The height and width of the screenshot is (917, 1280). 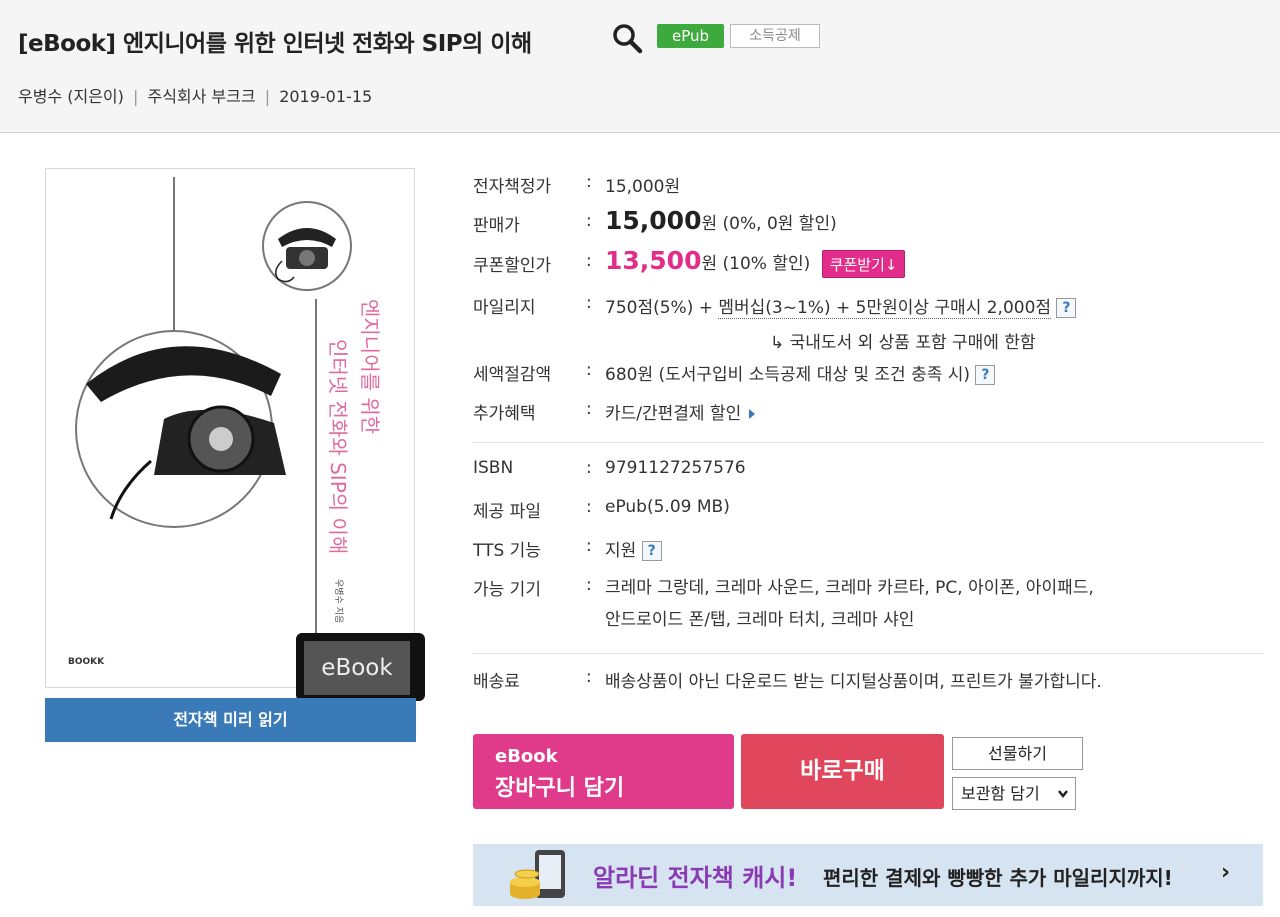 What do you see at coordinates (752, 414) in the screenshot?
I see `caret-right-icon` at bounding box center [752, 414].